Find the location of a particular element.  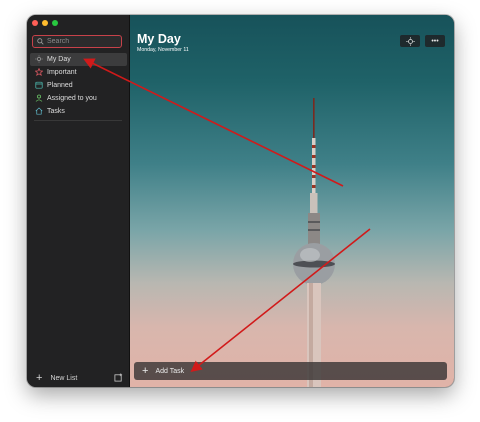

more-options-label: ••• is located at coordinates (435, 41).